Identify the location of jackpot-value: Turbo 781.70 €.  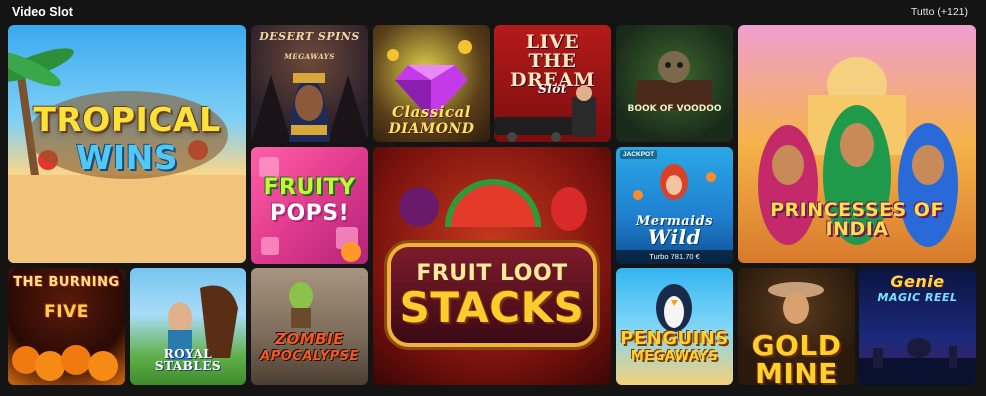
(674, 257).